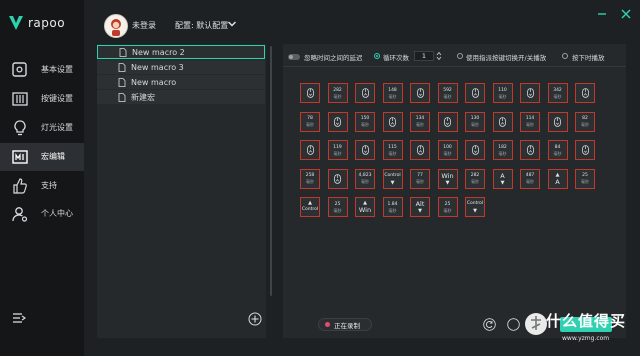 The image size is (640, 356). What do you see at coordinates (57, 98) in the screenshot?
I see `sidebar-item-label: 按键设置` at bounding box center [57, 98].